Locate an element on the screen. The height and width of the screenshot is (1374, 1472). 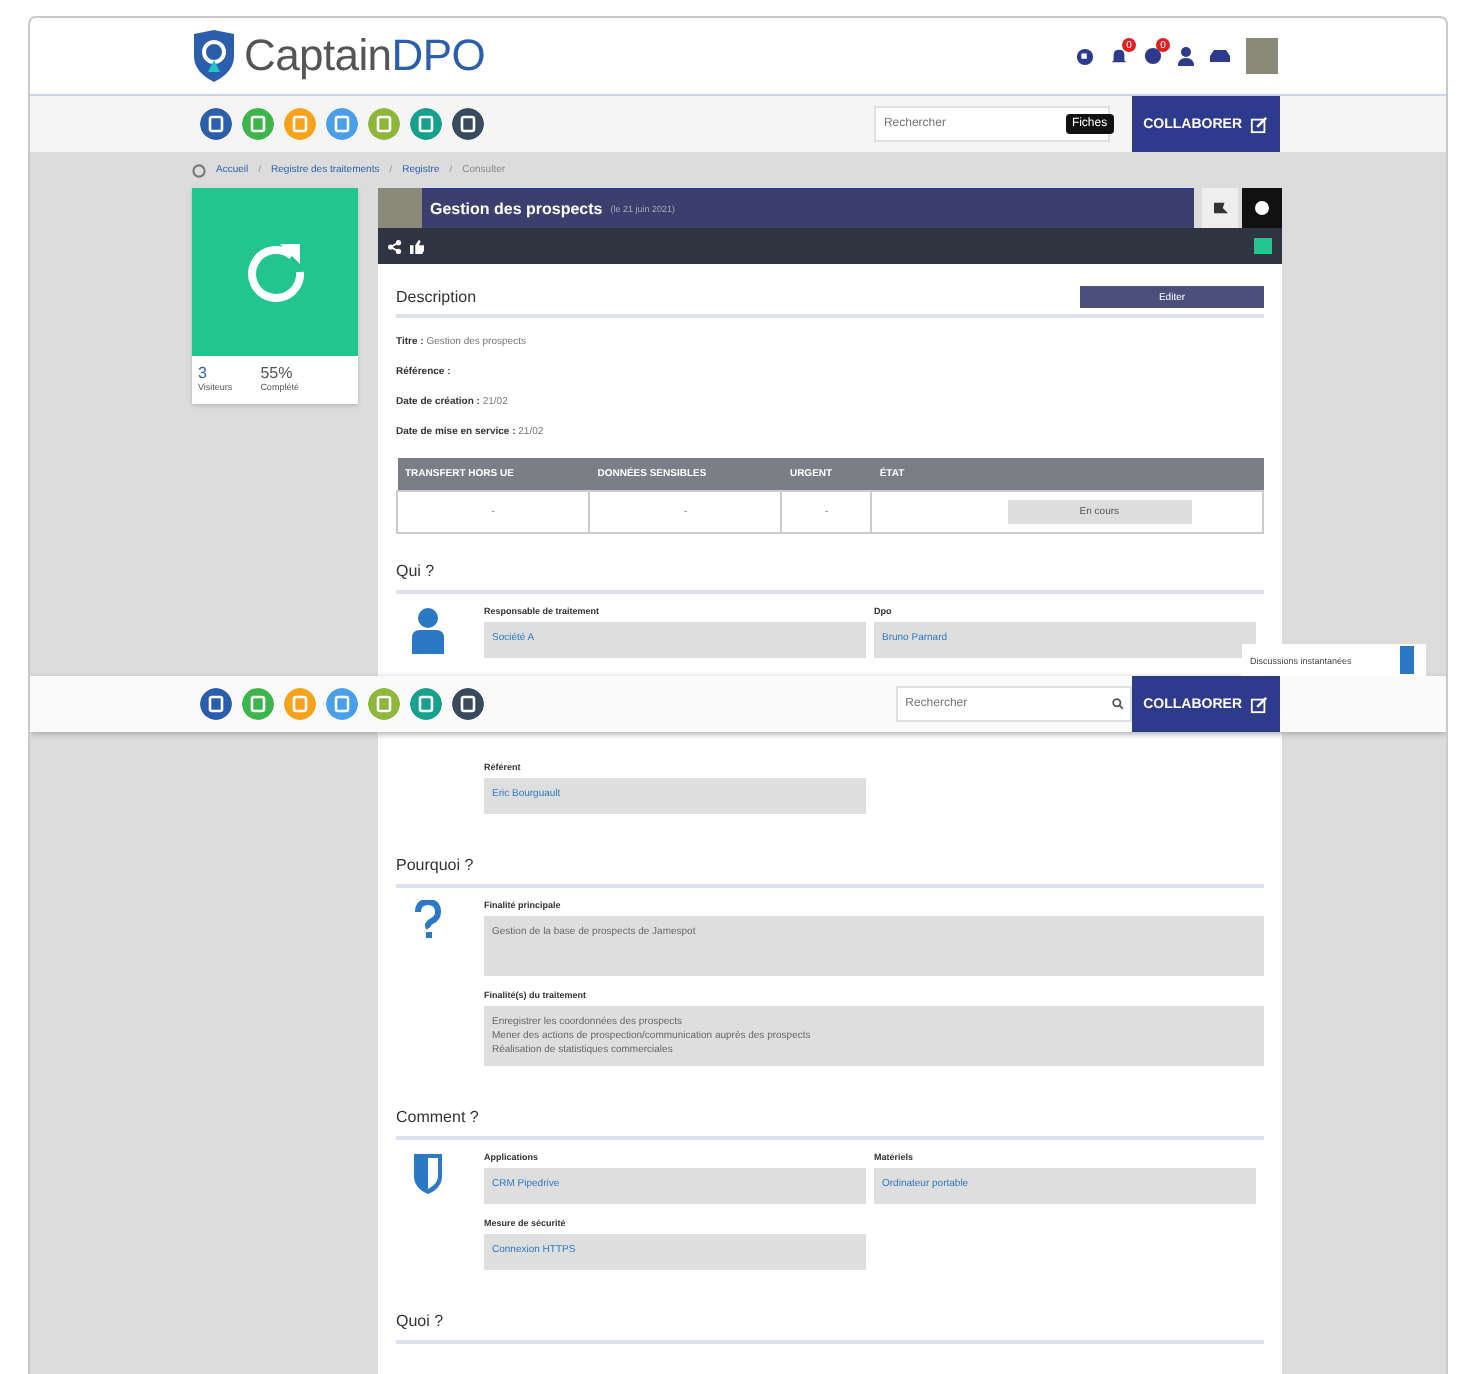
section-heading: Quoi ? is located at coordinates (421, 1321).